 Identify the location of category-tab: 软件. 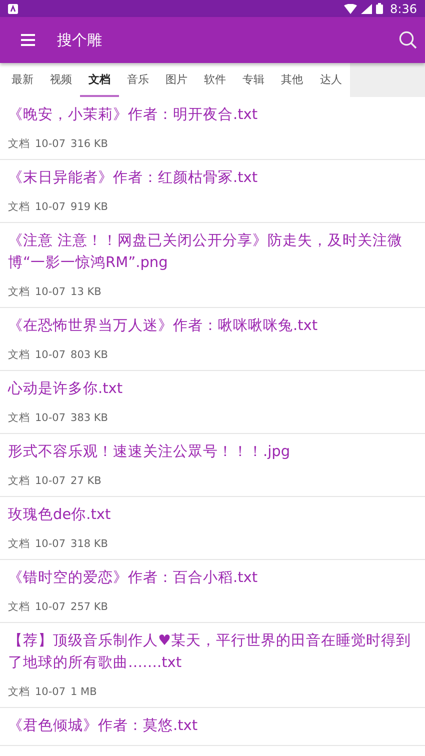
(215, 80).